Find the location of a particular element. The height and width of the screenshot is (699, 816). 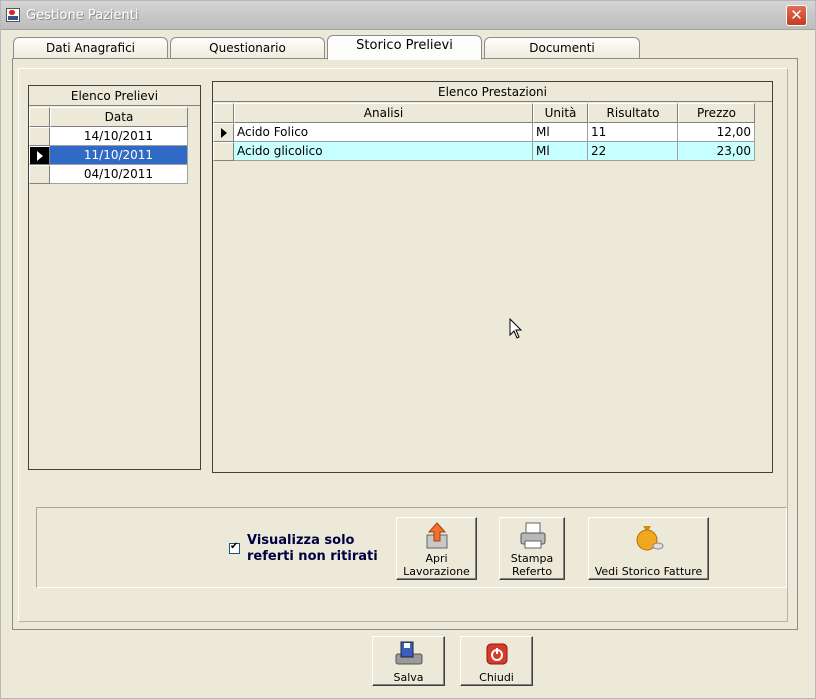

open-upload-icon is located at coordinates (437, 535).